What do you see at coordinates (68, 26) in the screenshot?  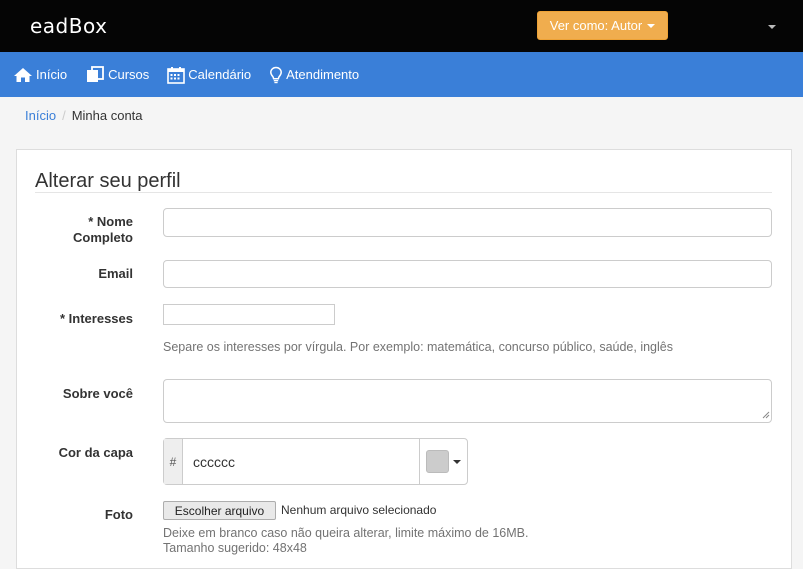 I see `eadbox-logo: eadBox` at bounding box center [68, 26].